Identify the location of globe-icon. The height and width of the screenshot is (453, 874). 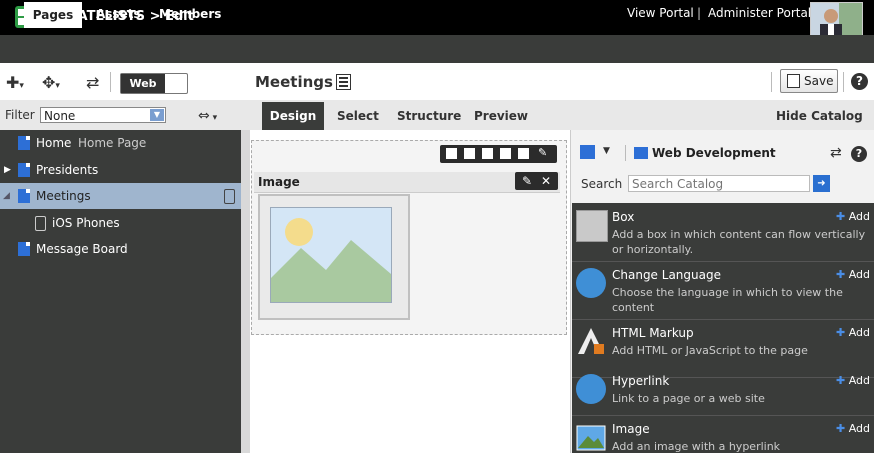
(591, 283).